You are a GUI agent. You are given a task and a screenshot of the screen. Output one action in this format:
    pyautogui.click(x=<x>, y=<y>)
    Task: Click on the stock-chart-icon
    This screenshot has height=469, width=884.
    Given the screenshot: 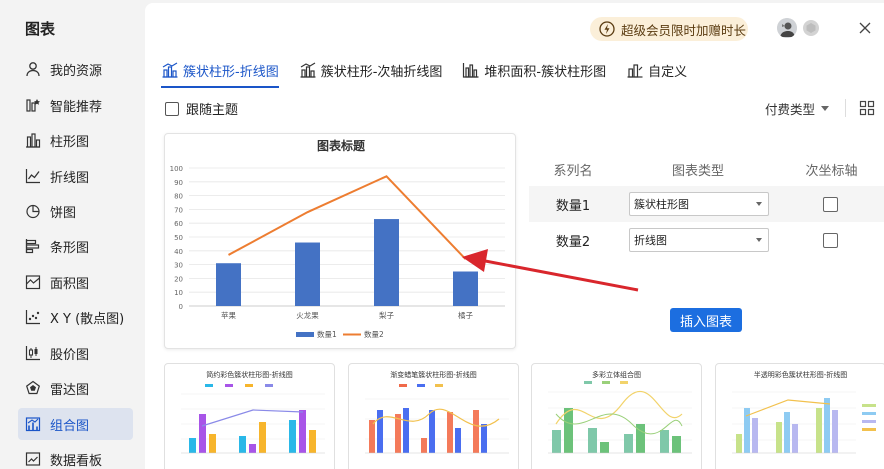 What is the action you would take?
    pyautogui.click(x=33, y=353)
    